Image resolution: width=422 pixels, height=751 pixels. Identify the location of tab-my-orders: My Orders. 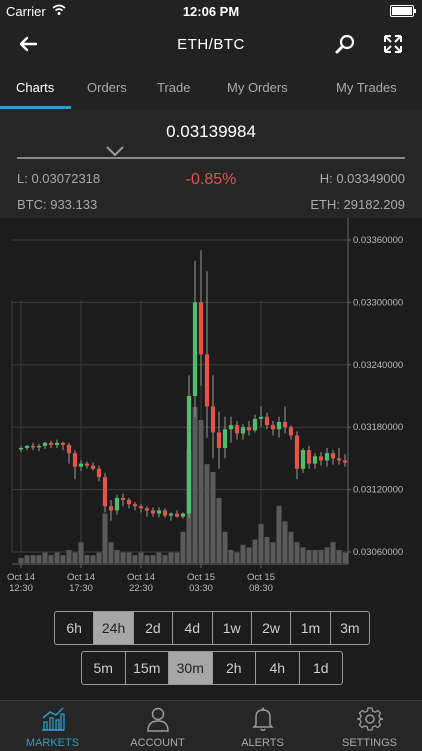
(257, 87).